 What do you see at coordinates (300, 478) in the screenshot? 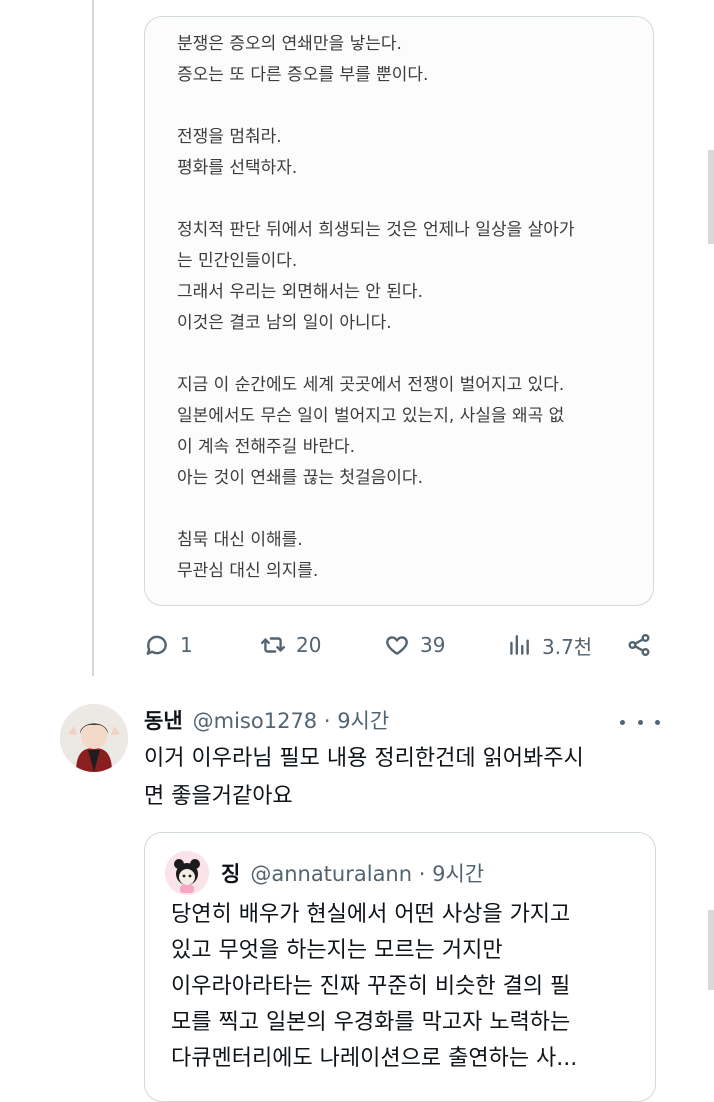
I see `text-line: 아는 것이 연쇄를 끊는 첫걸음이다.` at bounding box center [300, 478].